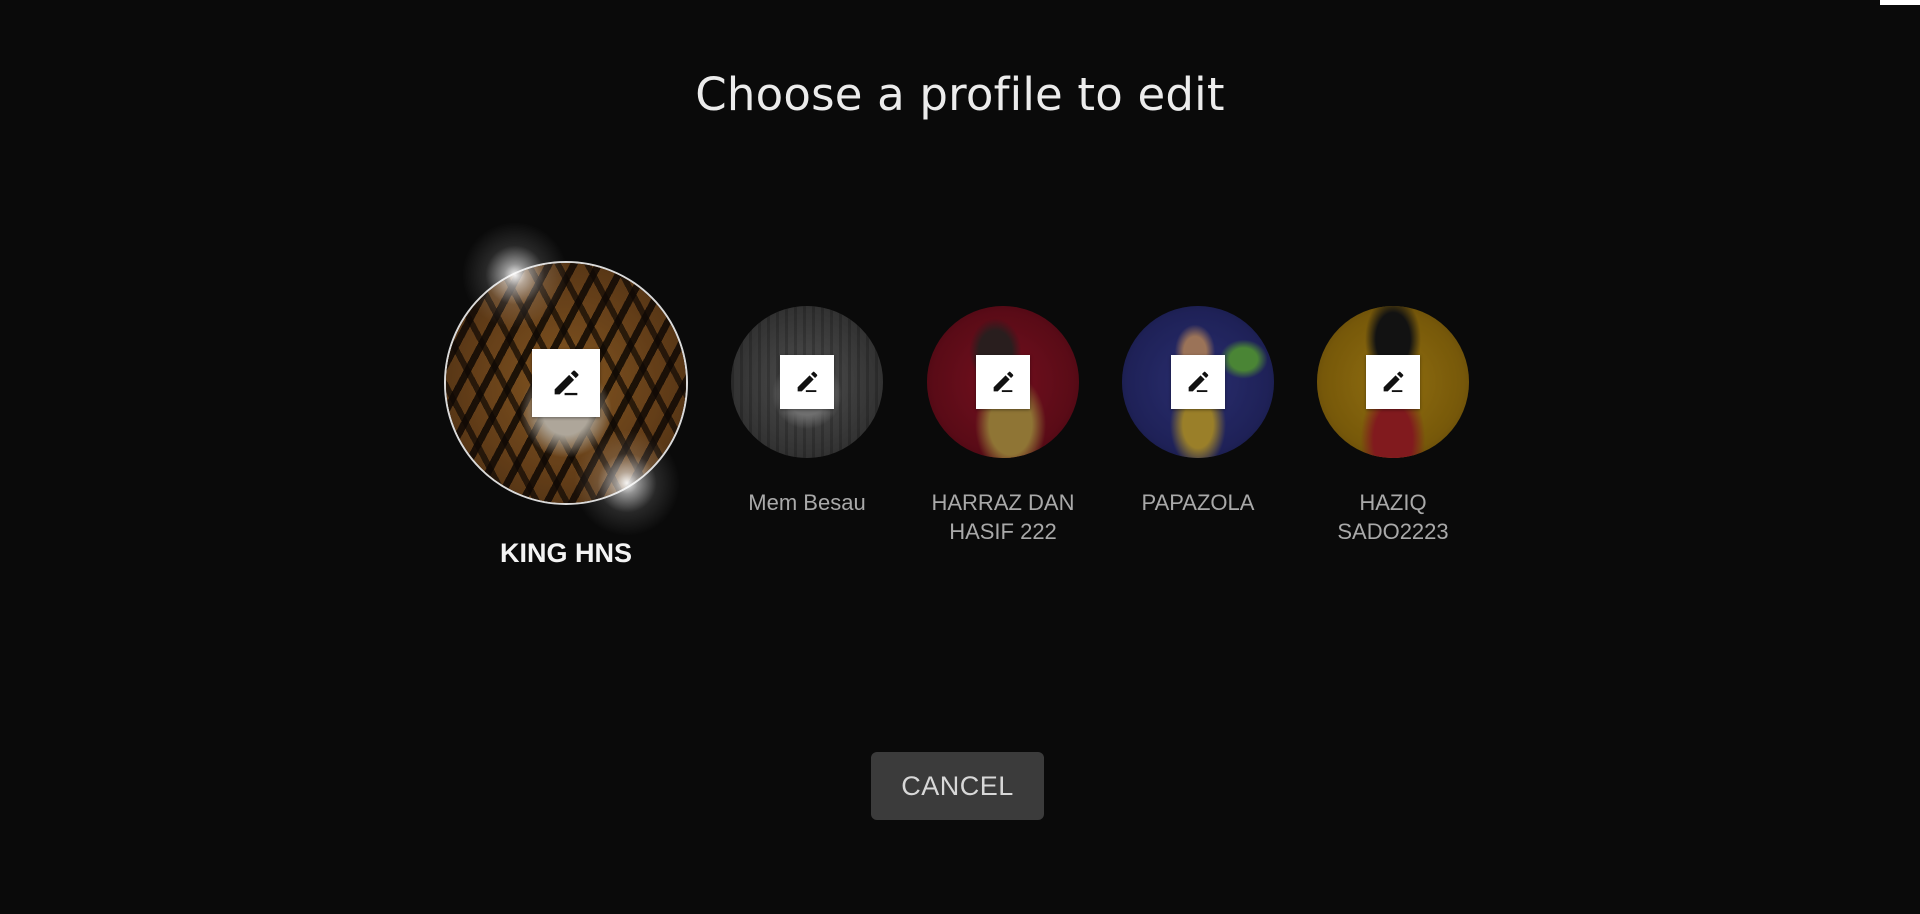 The width and height of the screenshot is (1920, 914). Describe the element at coordinates (565, 553) in the screenshot. I see `profile-name: KING HNS` at that location.